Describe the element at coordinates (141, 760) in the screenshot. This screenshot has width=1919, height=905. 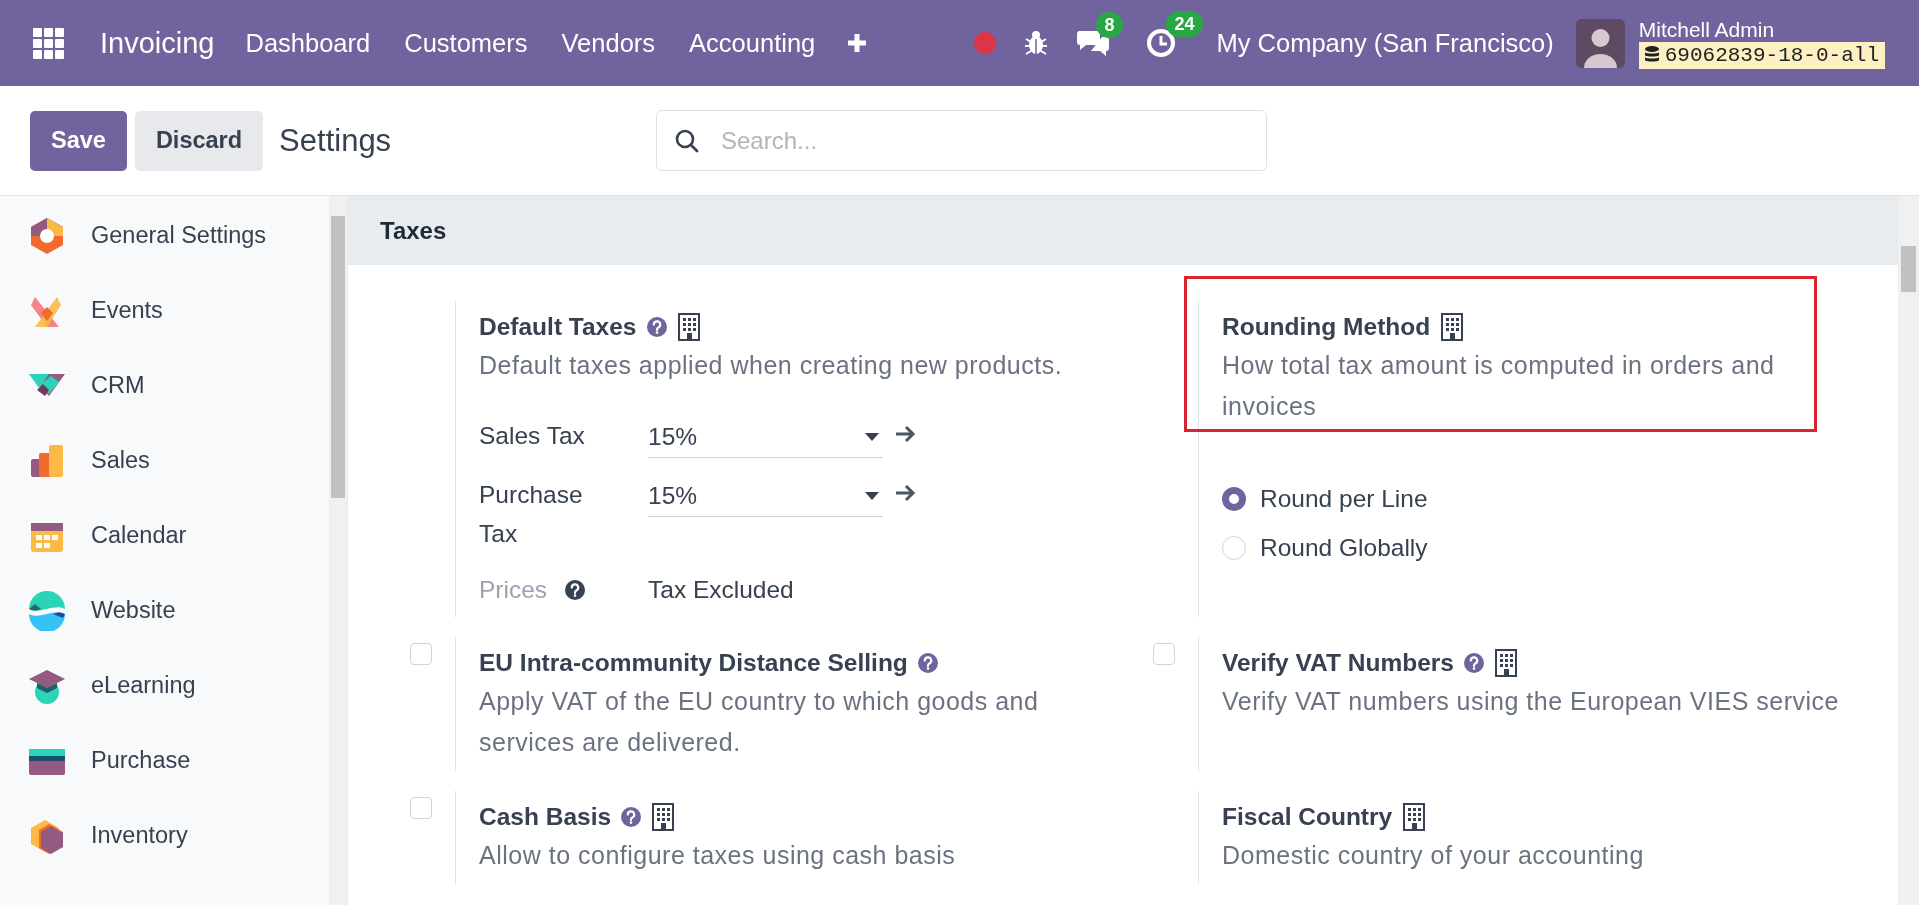
I see `sidebar-item: Purchase` at that location.